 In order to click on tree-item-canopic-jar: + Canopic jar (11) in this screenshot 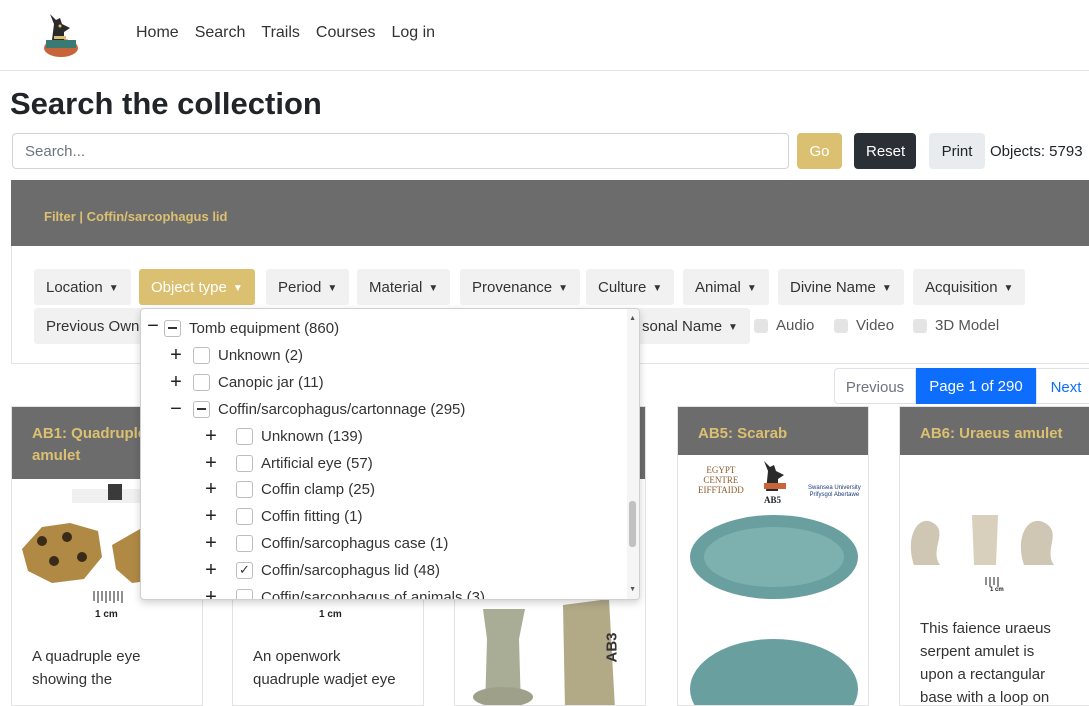, I will do `click(245, 382)`.